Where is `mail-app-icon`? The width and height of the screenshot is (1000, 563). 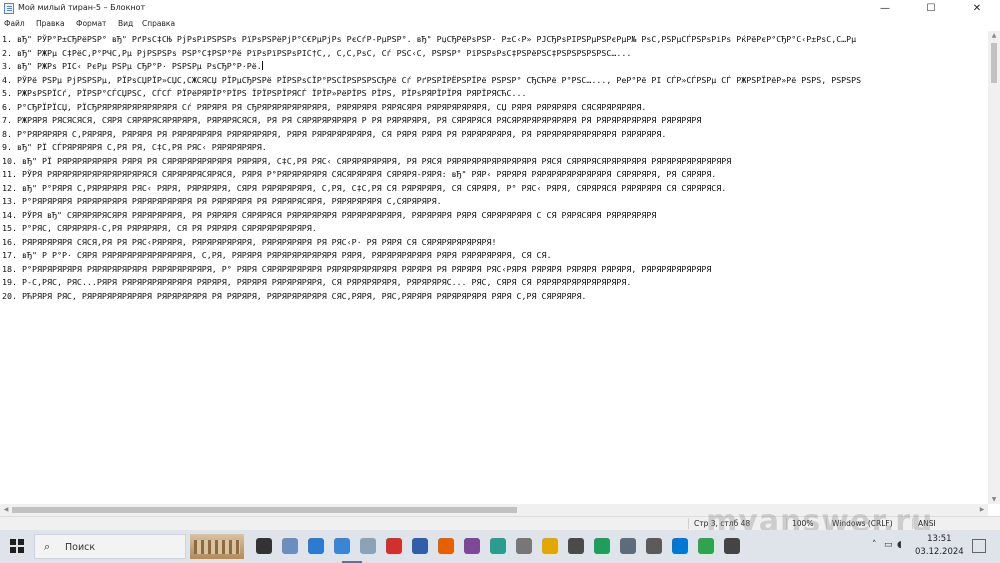
mail-app-icon is located at coordinates (420, 546).